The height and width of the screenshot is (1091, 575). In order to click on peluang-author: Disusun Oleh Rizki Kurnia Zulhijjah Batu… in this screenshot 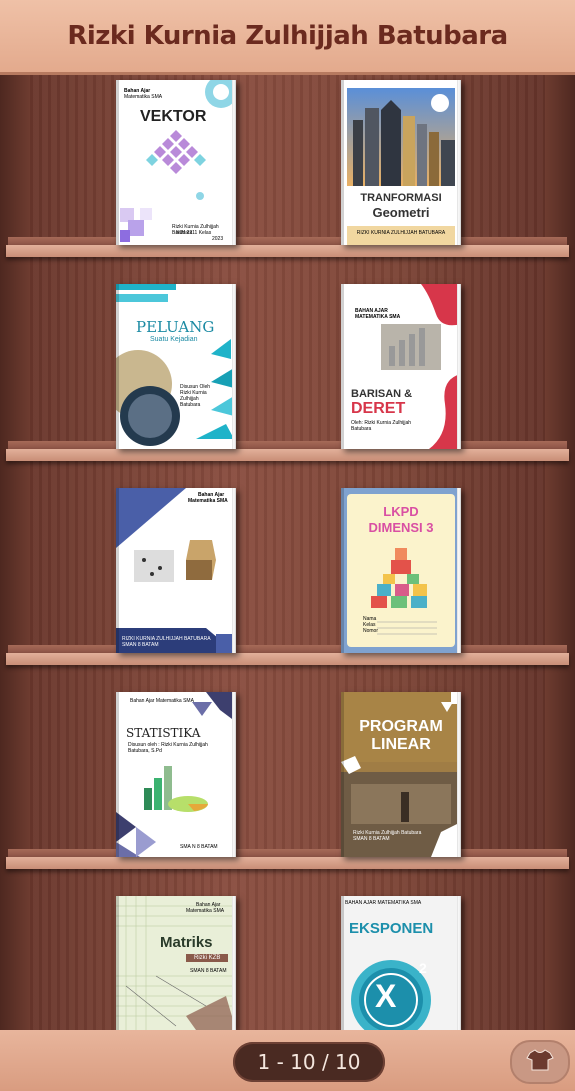, I will do `click(195, 396)`.